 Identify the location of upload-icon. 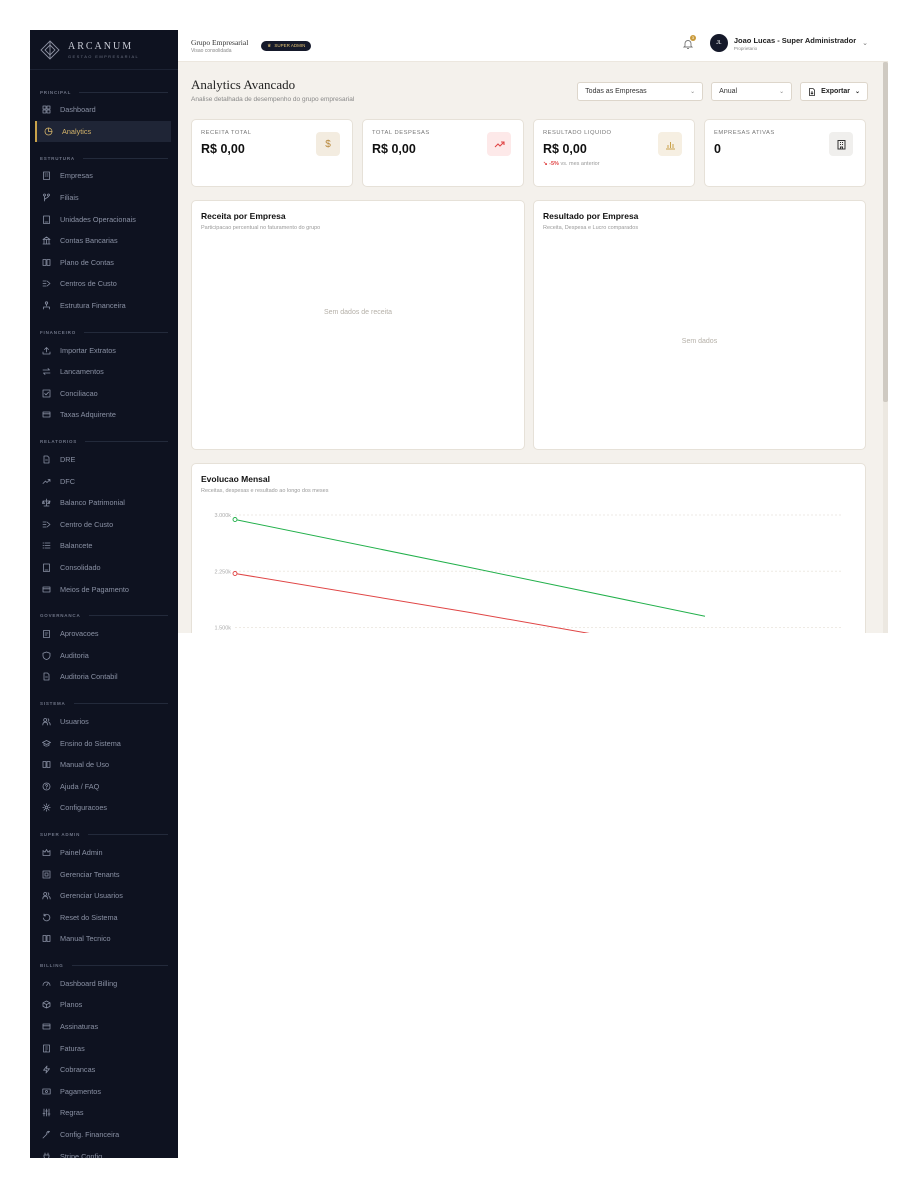
(46, 350).